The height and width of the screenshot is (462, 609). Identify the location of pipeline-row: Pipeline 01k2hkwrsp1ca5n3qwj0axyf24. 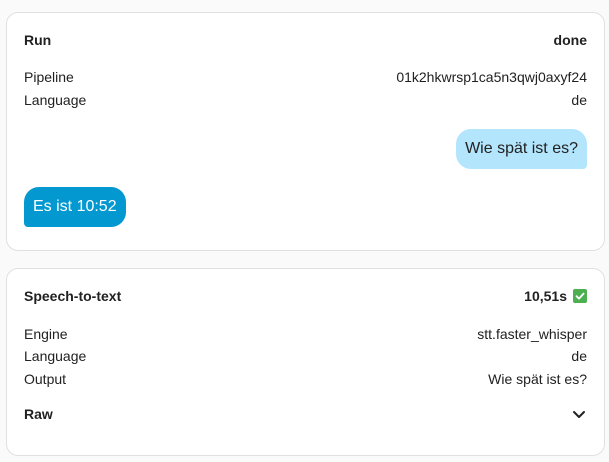
(305, 77).